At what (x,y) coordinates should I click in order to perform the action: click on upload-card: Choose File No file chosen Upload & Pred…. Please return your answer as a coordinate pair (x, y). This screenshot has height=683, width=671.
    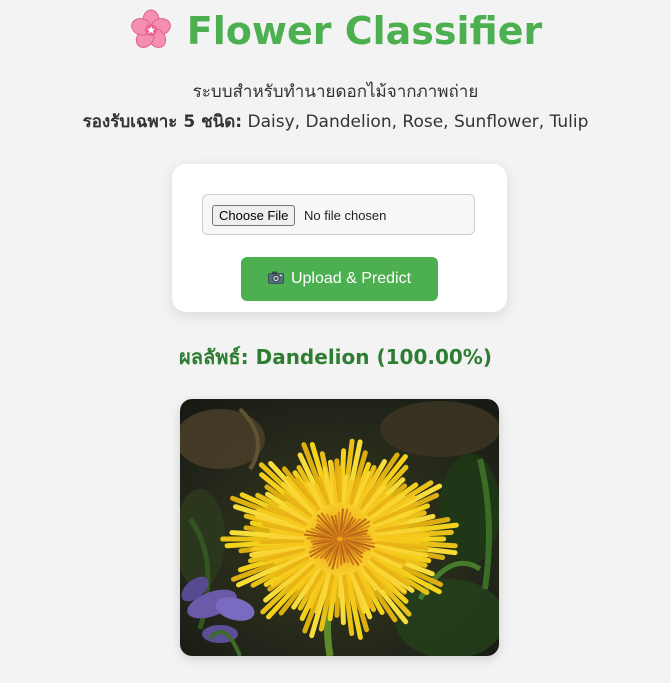
    Looking at the image, I should click on (339, 238).